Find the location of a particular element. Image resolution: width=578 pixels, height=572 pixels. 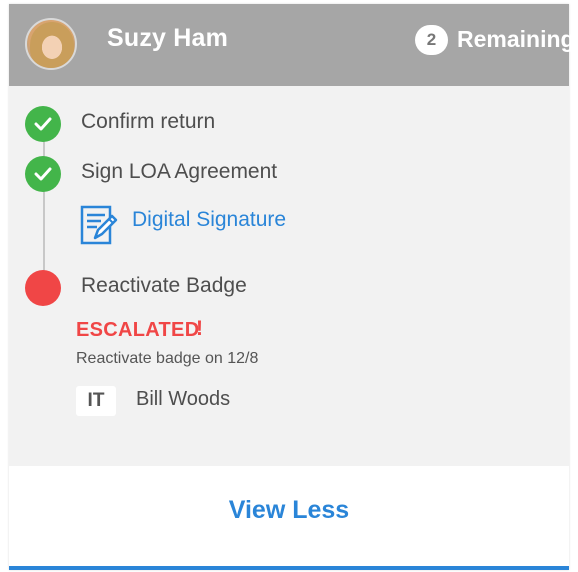

assignee-name: Bill Woods is located at coordinates (183, 399).